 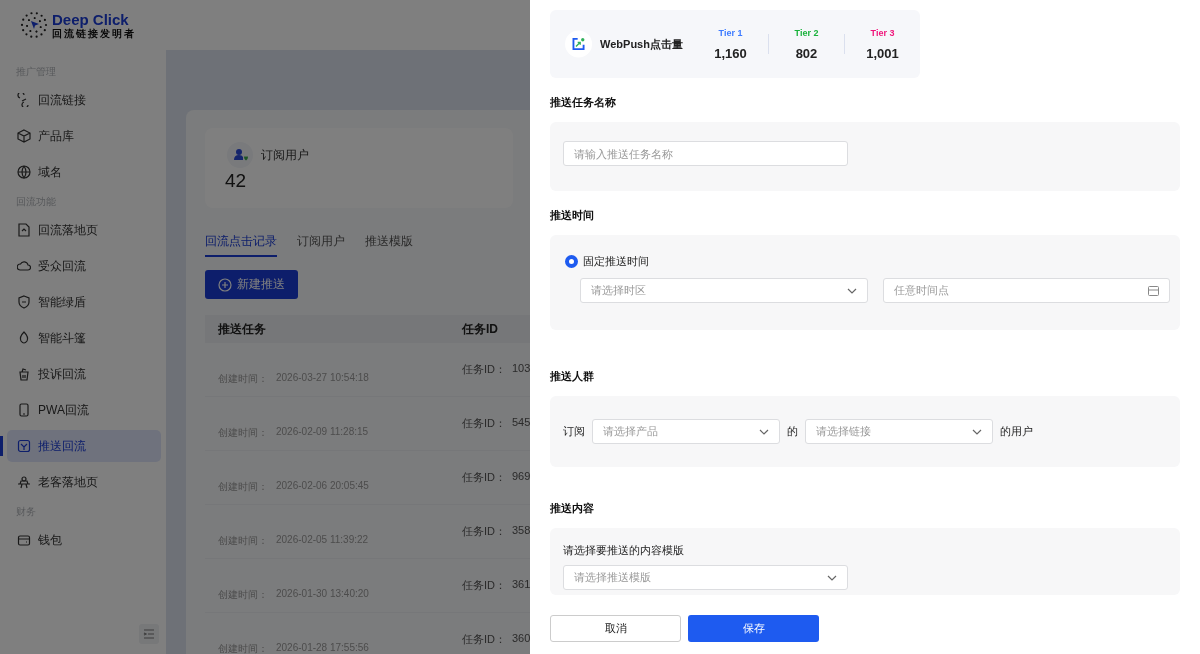 What do you see at coordinates (149, 634) in the screenshot?
I see `collapse-menu-icon` at bounding box center [149, 634].